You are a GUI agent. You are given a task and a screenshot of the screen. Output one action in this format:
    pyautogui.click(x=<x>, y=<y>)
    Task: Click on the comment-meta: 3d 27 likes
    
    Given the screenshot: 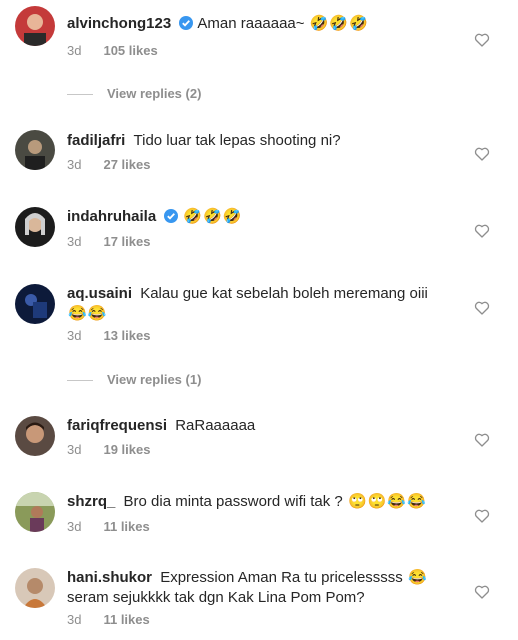 What is the action you would take?
    pyautogui.click(x=108, y=165)
    